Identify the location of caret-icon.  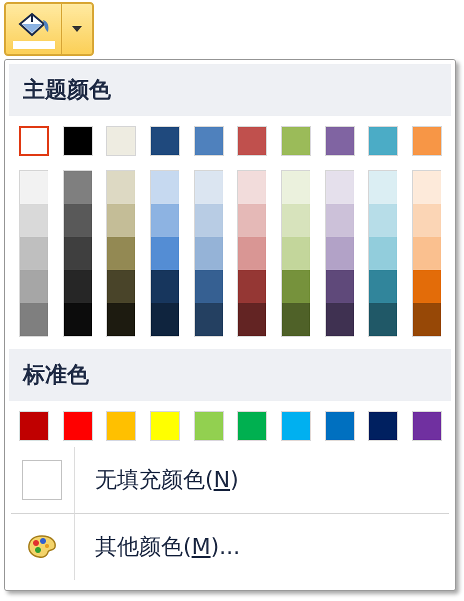
(77, 29).